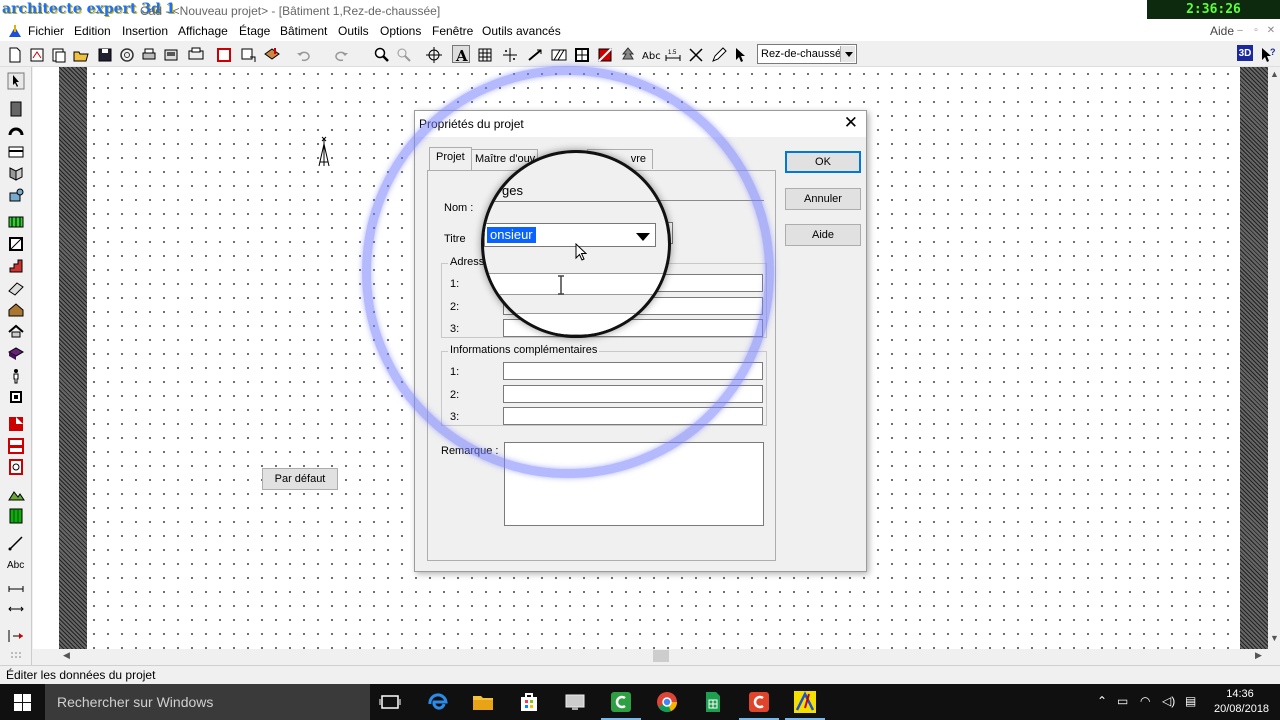  What do you see at coordinates (695, 54) in the screenshot?
I see `measure-scissors-icon` at bounding box center [695, 54].